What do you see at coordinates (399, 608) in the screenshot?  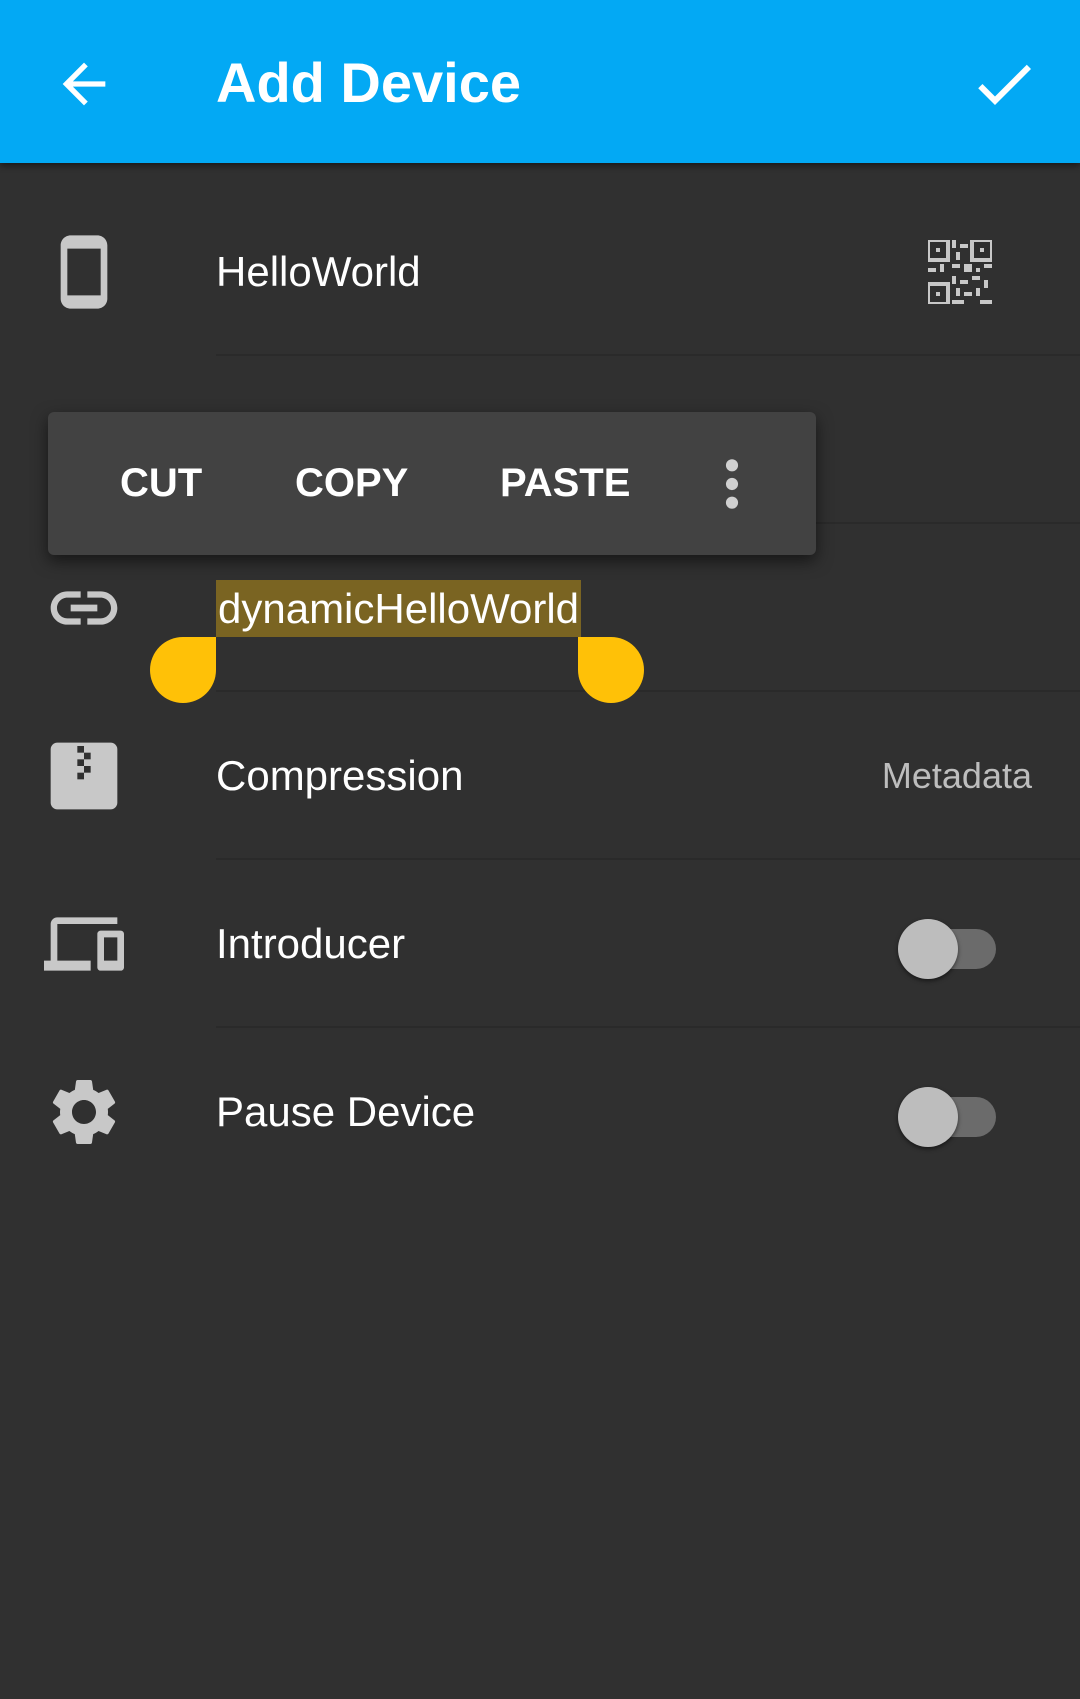 I see `address-field-selected-text: dynamicHelloWorld` at bounding box center [399, 608].